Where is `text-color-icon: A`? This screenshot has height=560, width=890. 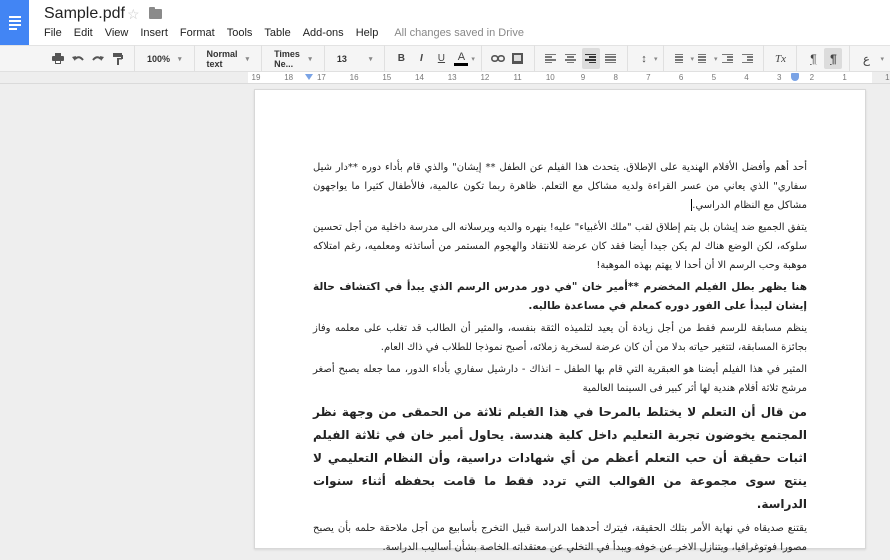
text-color-icon: A is located at coordinates (461, 56).